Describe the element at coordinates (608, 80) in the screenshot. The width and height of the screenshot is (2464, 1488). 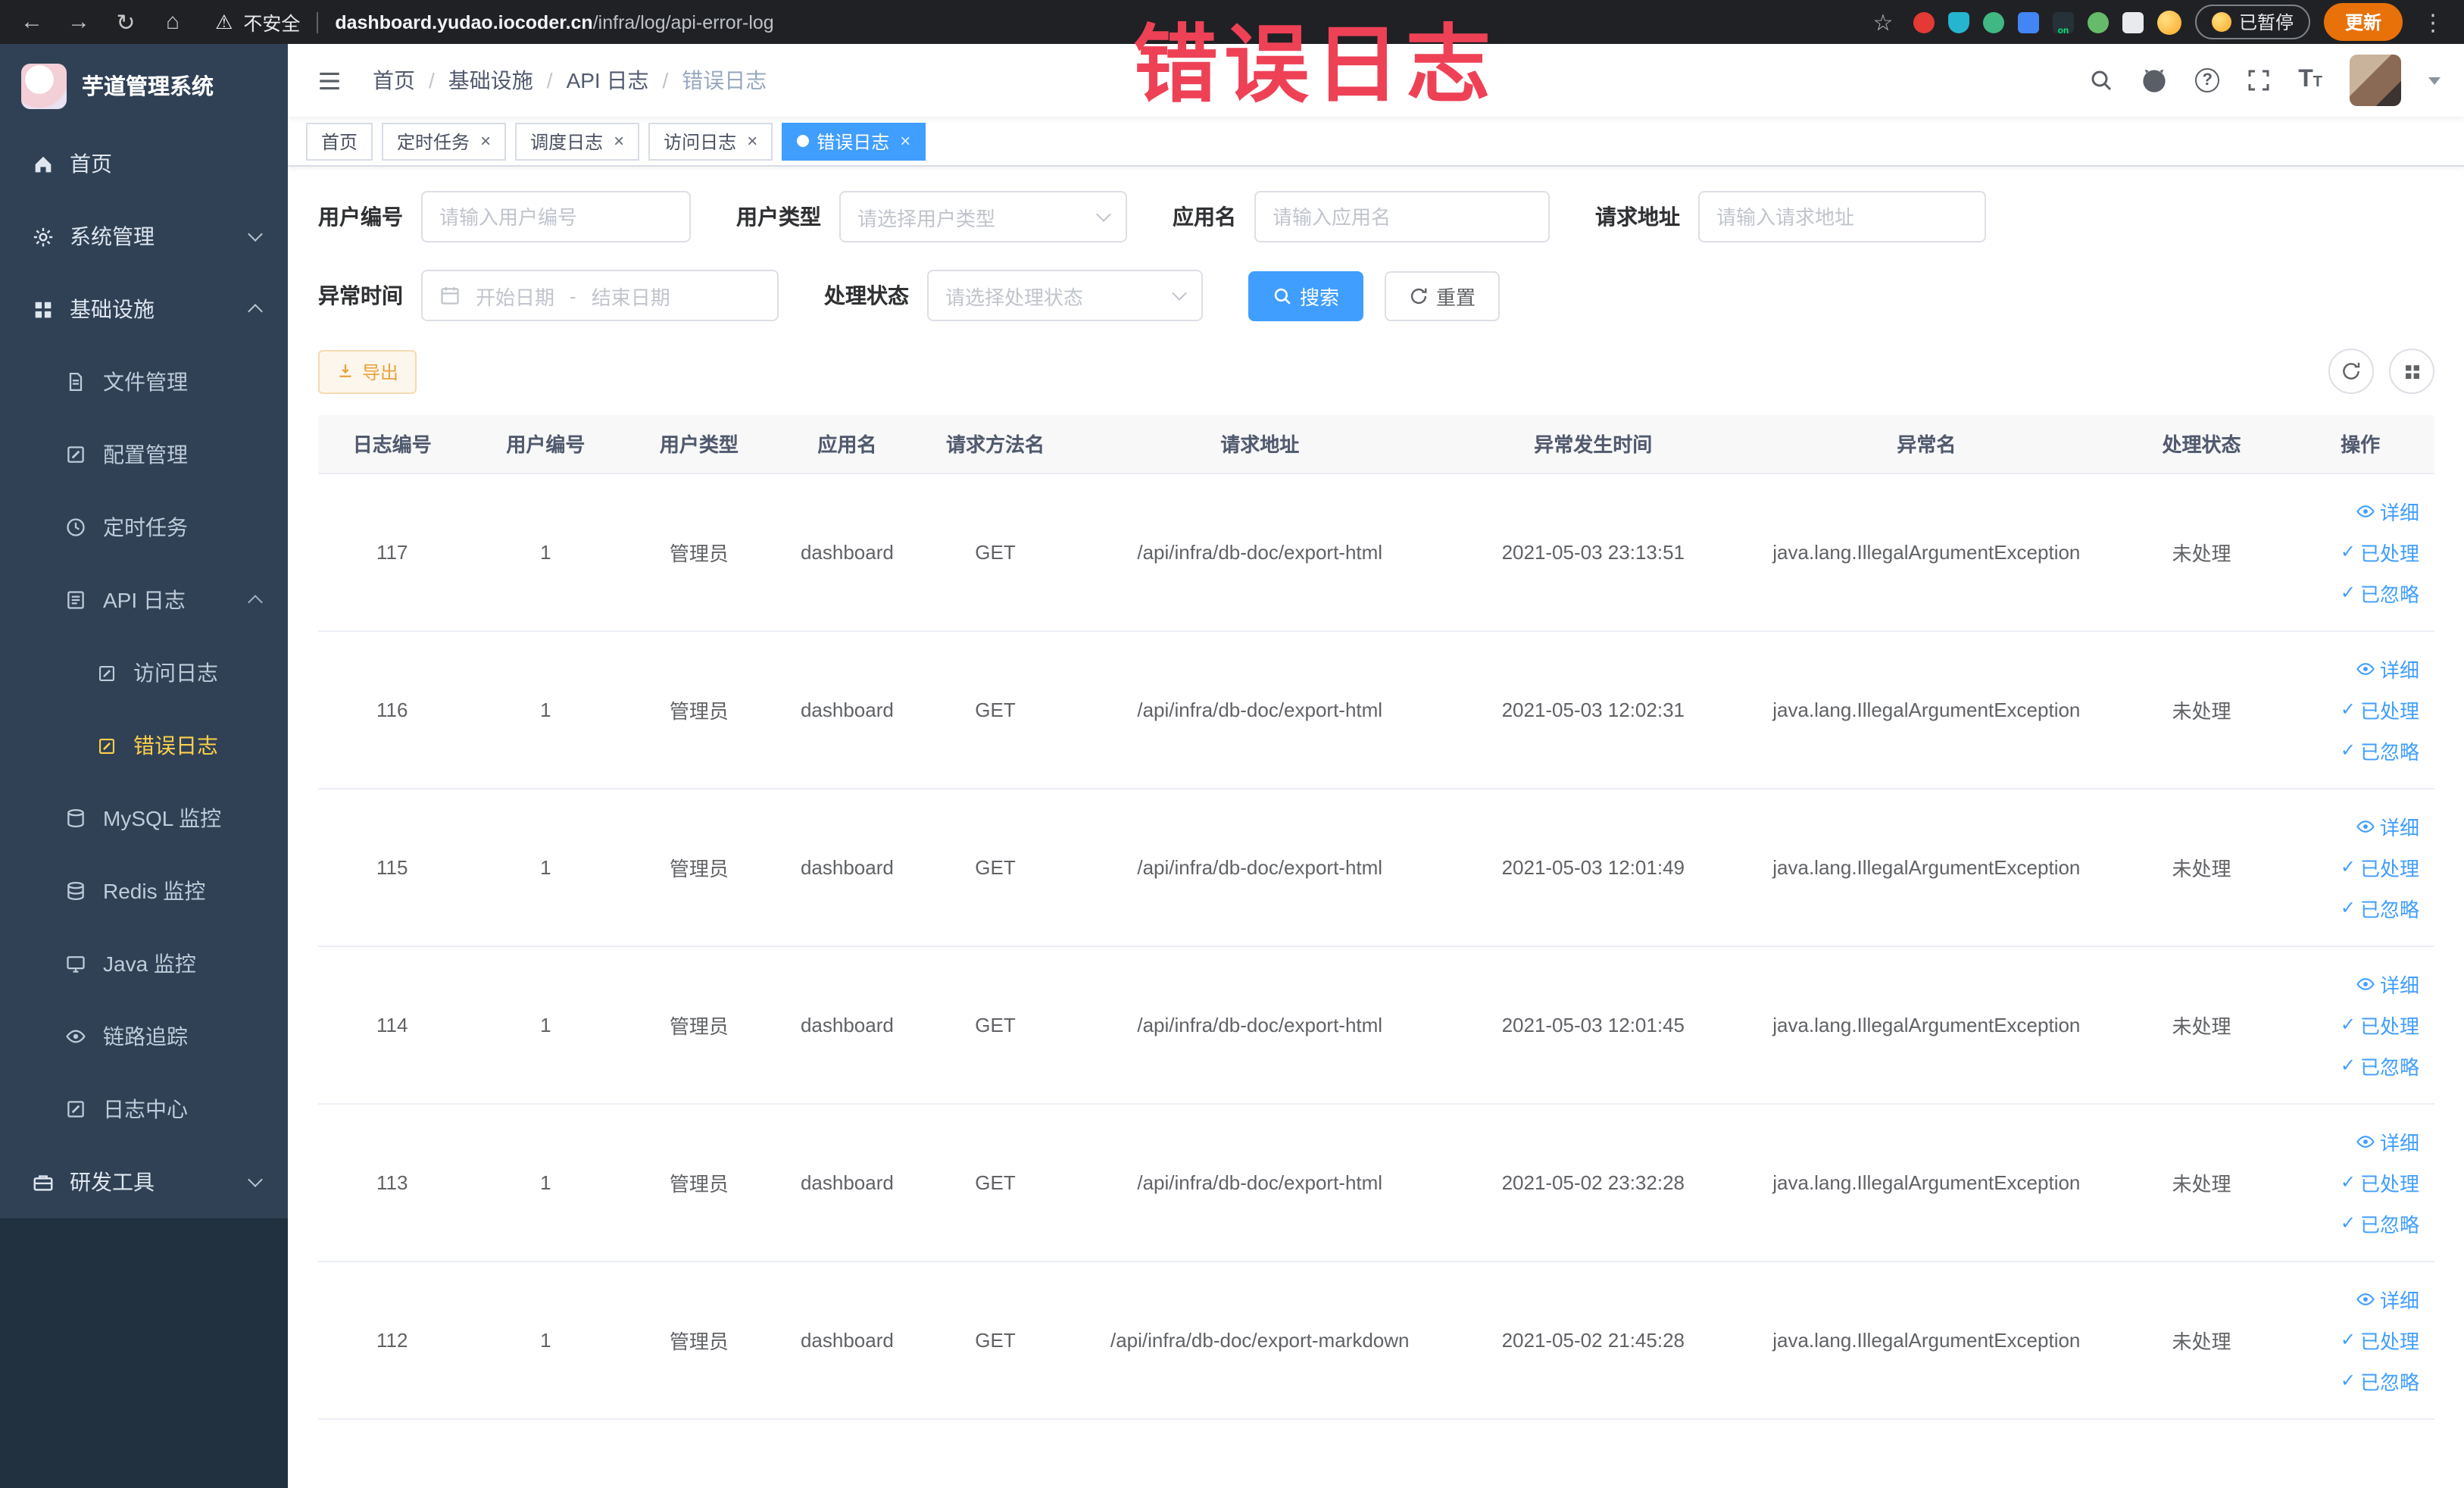
I see `breadcrumb-item: API 日志` at that location.